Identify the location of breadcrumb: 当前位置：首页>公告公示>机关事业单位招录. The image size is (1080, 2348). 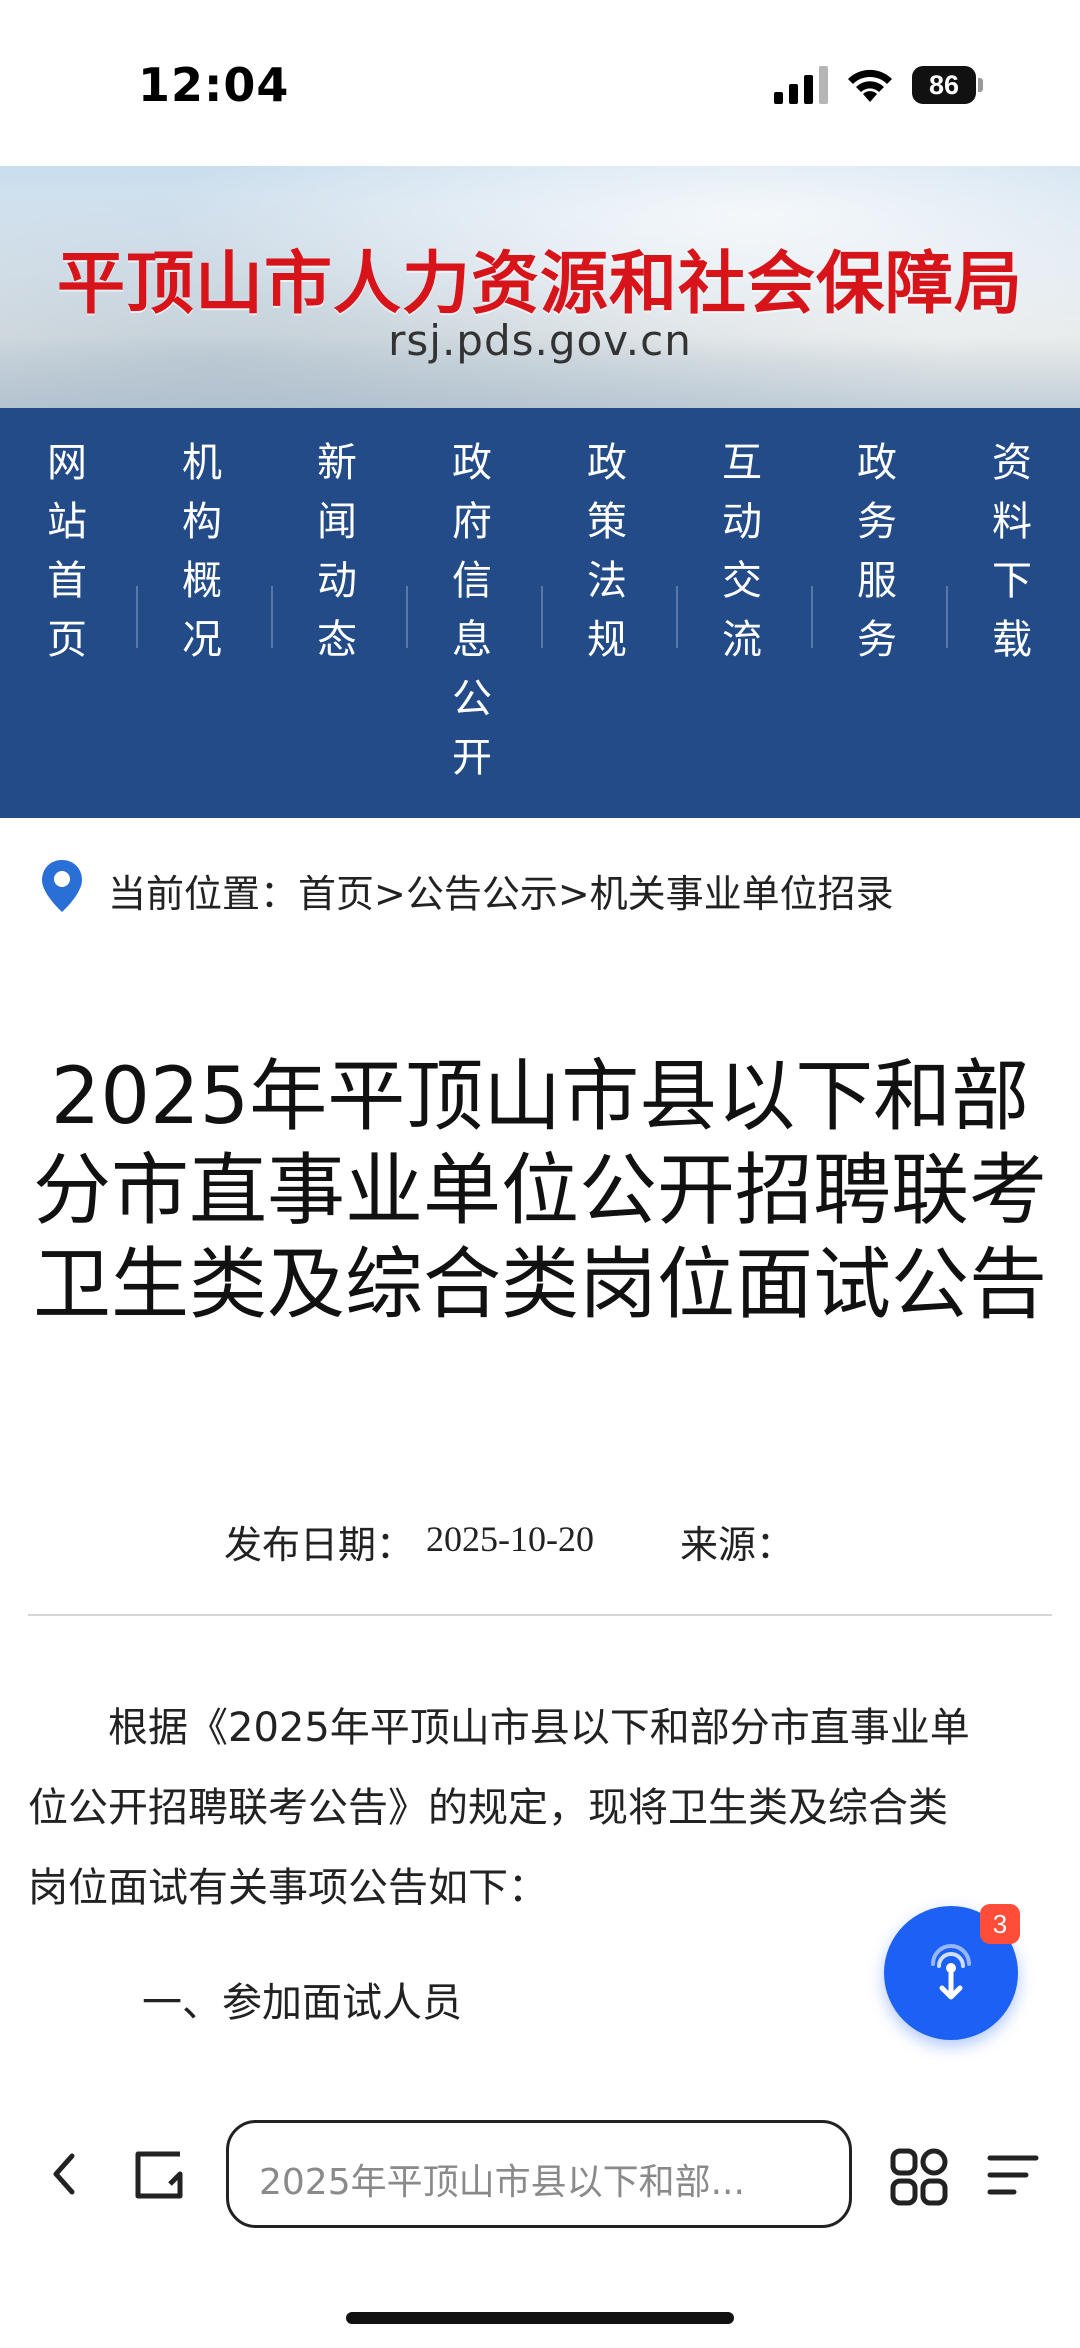
(540, 883).